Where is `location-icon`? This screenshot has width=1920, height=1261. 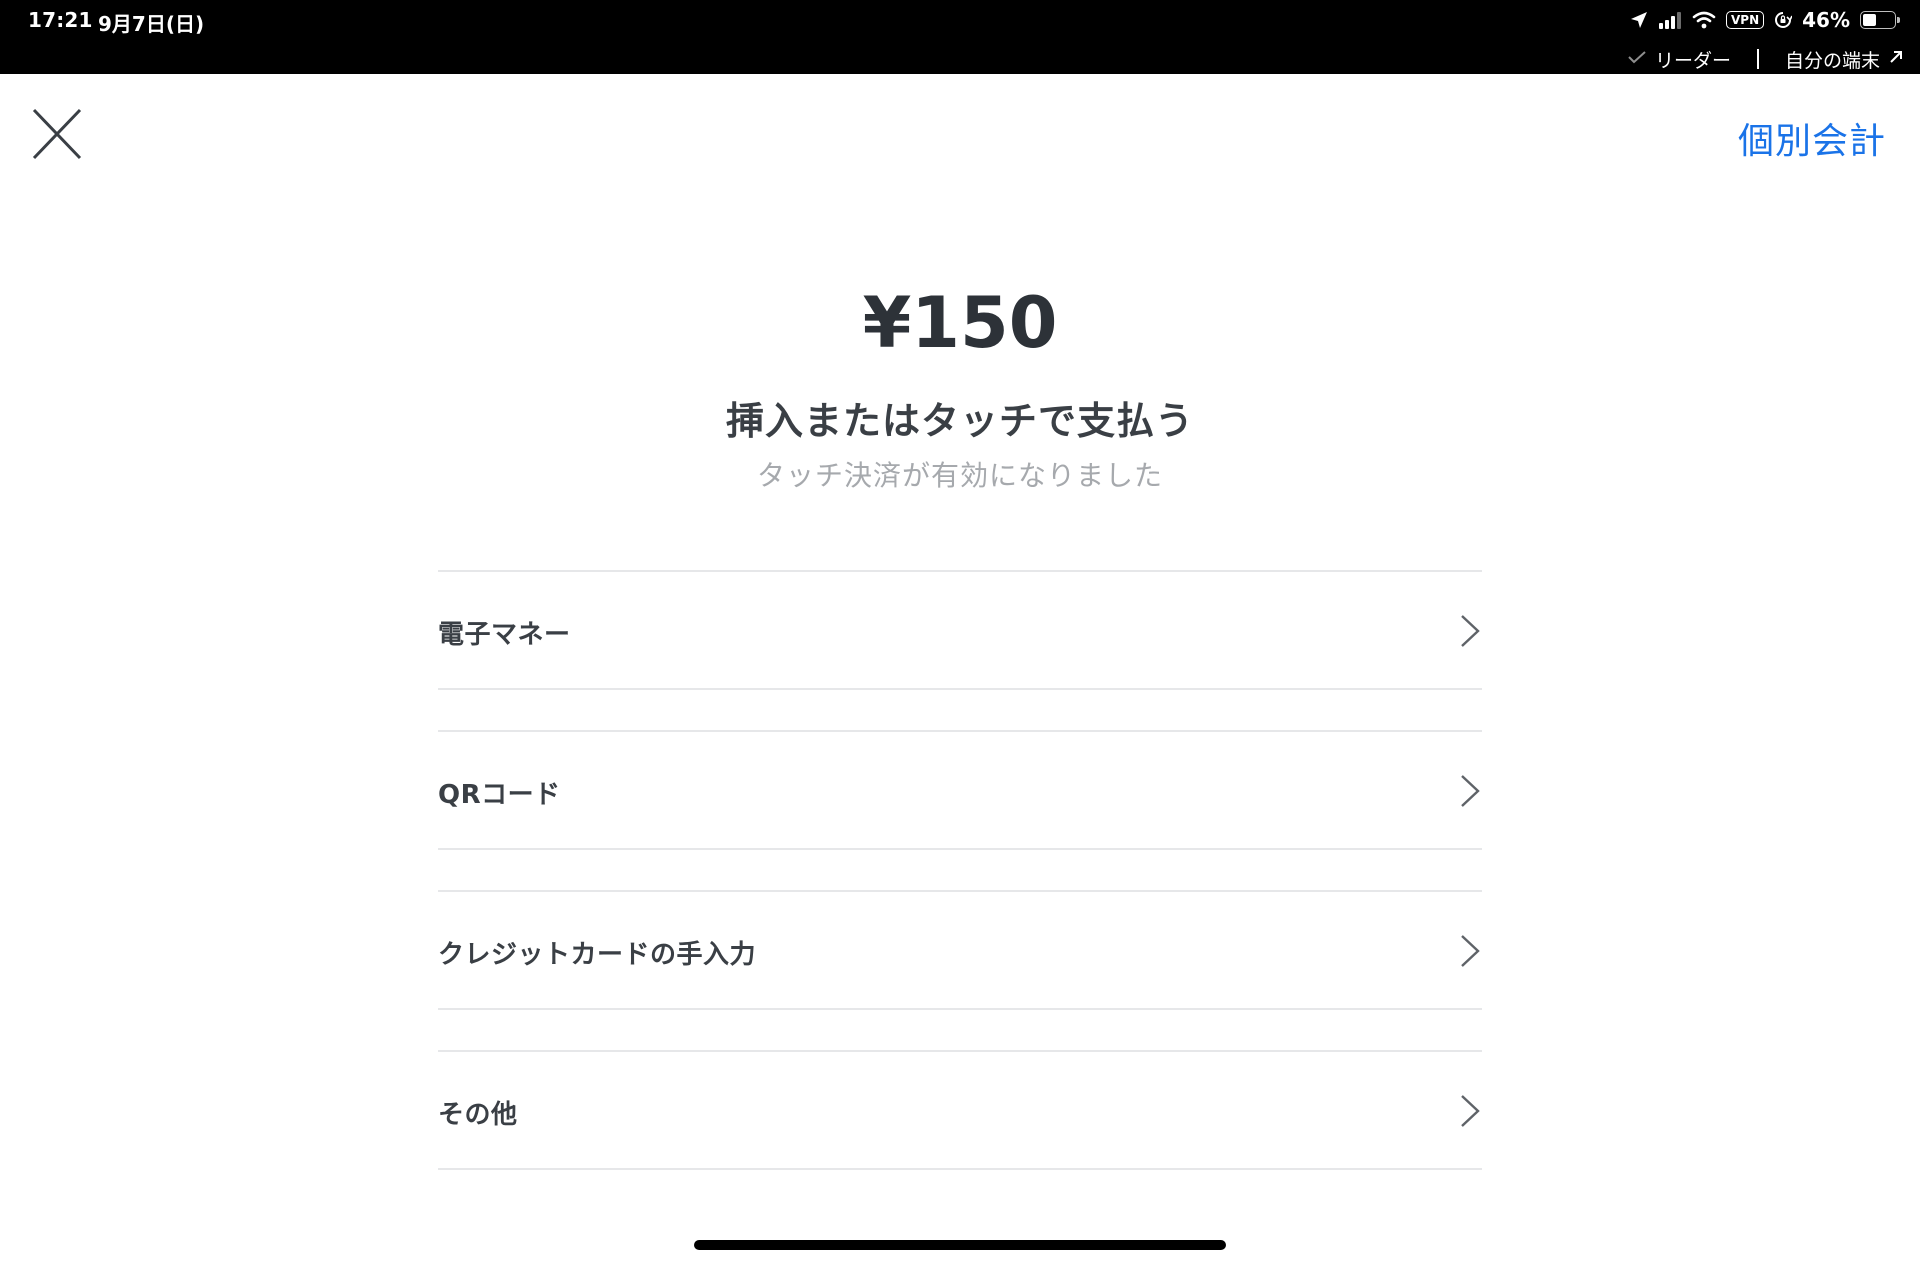 location-icon is located at coordinates (1639, 20).